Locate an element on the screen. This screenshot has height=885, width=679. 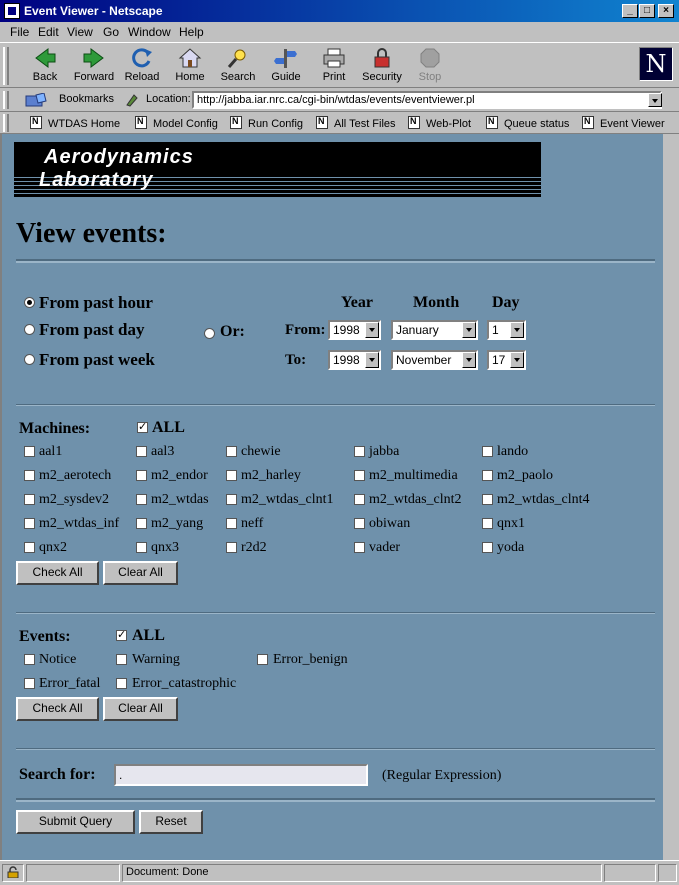
status-text: Document: Done is located at coordinates (362, 873).